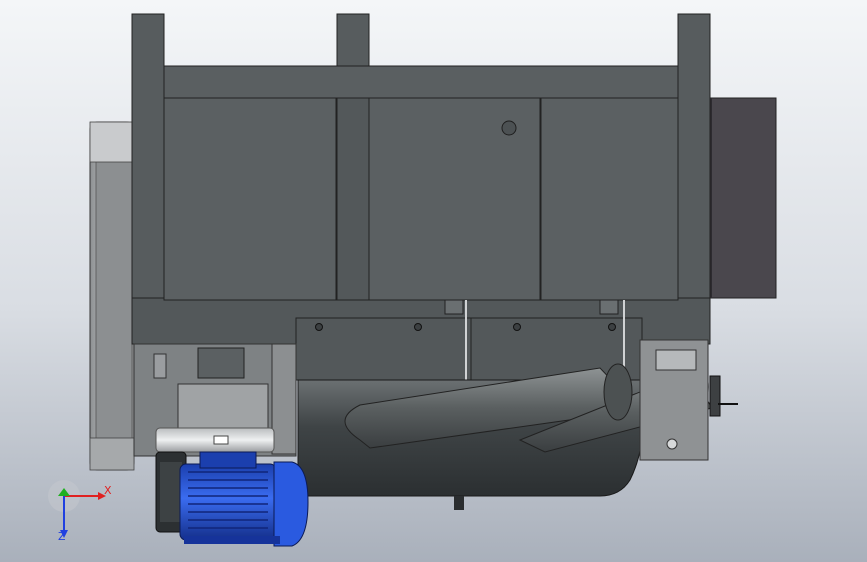 The width and height of the screenshot is (867, 562). Describe the element at coordinates (62, 536) in the screenshot. I see `z-axis-label: Z` at that location.